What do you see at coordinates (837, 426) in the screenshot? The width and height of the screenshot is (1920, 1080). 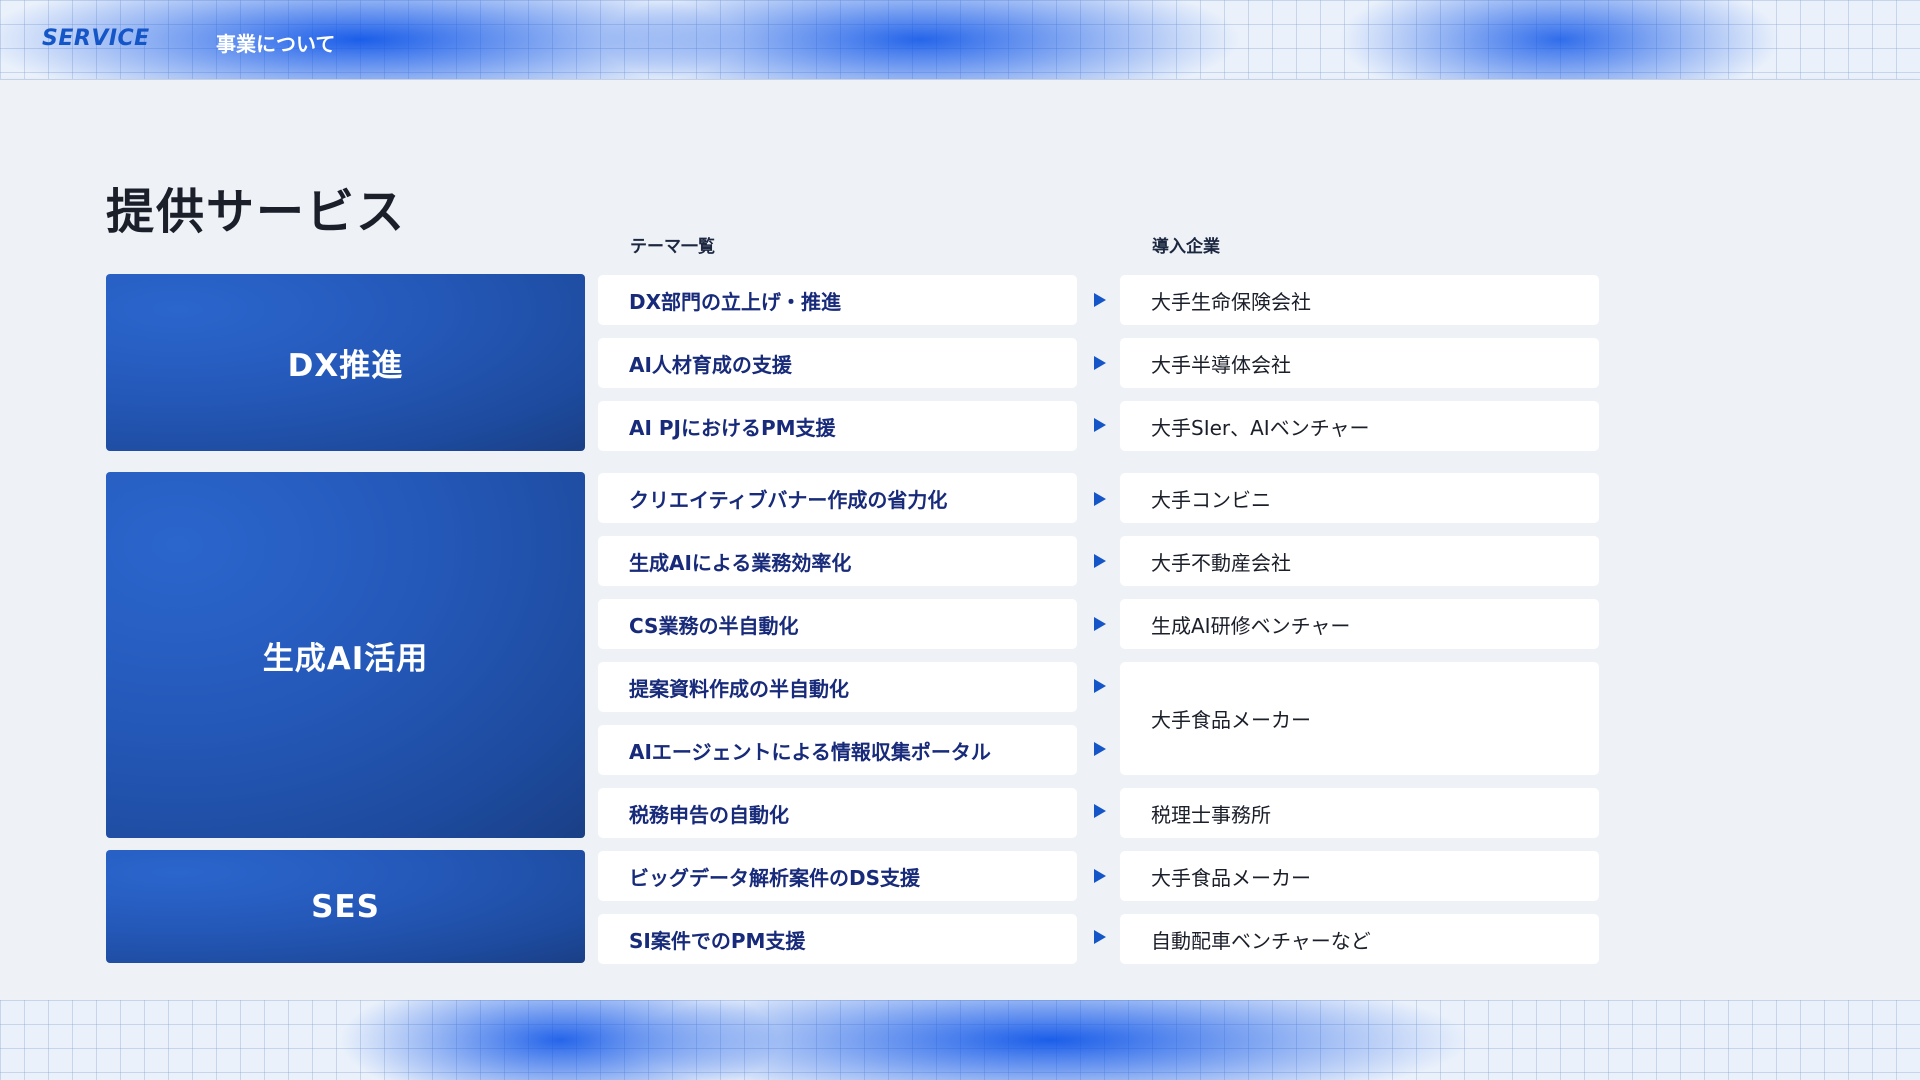 I see `theme-item: AI PJにおけるPM支援` at bounding box center [837, 426].